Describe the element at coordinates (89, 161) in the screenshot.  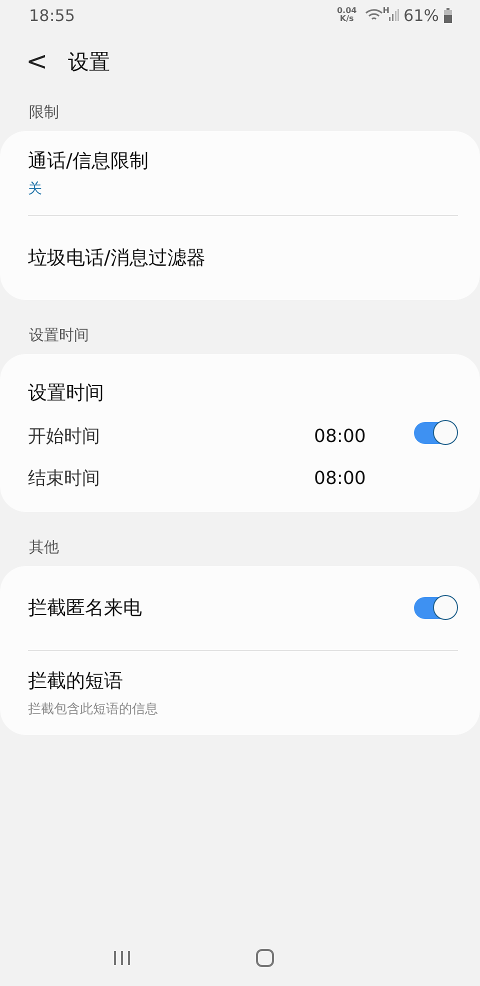
I see `item-title: 通话/信息限制` at that location.